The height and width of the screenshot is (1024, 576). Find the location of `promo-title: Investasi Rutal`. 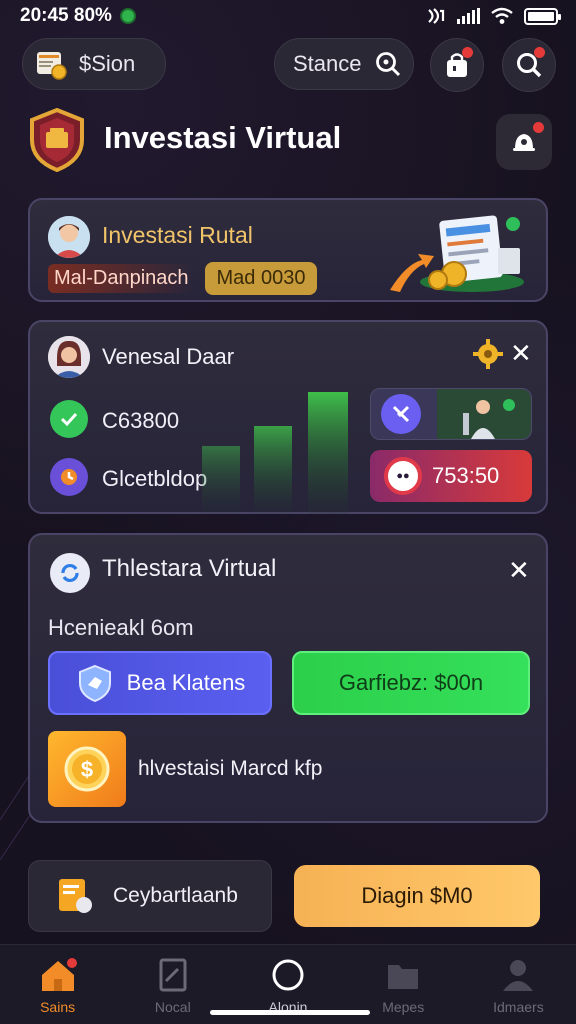

promo-title: Investasi Rutal is located at coordinates (177, 235).